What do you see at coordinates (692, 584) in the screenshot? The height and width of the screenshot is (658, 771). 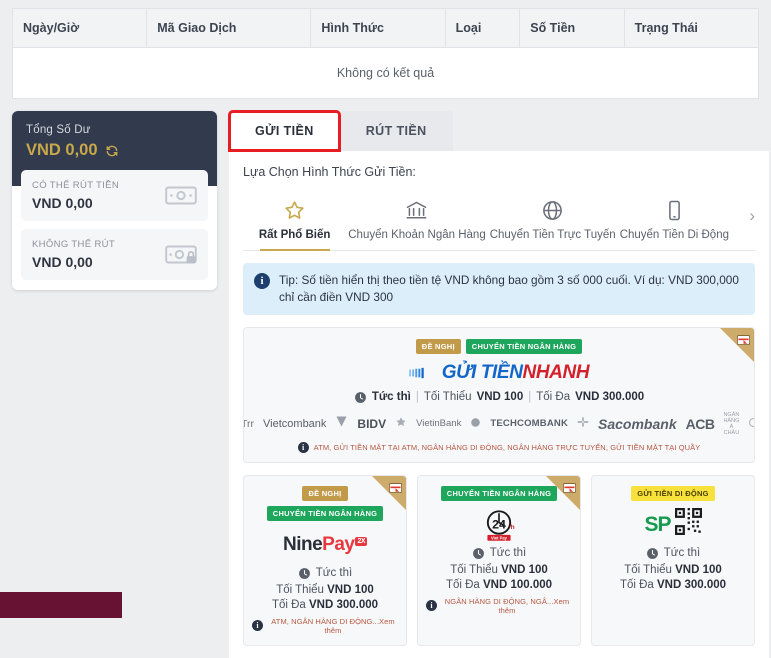 I see `sp-max-value: VND 300.000` at bounding box center [692, 584].